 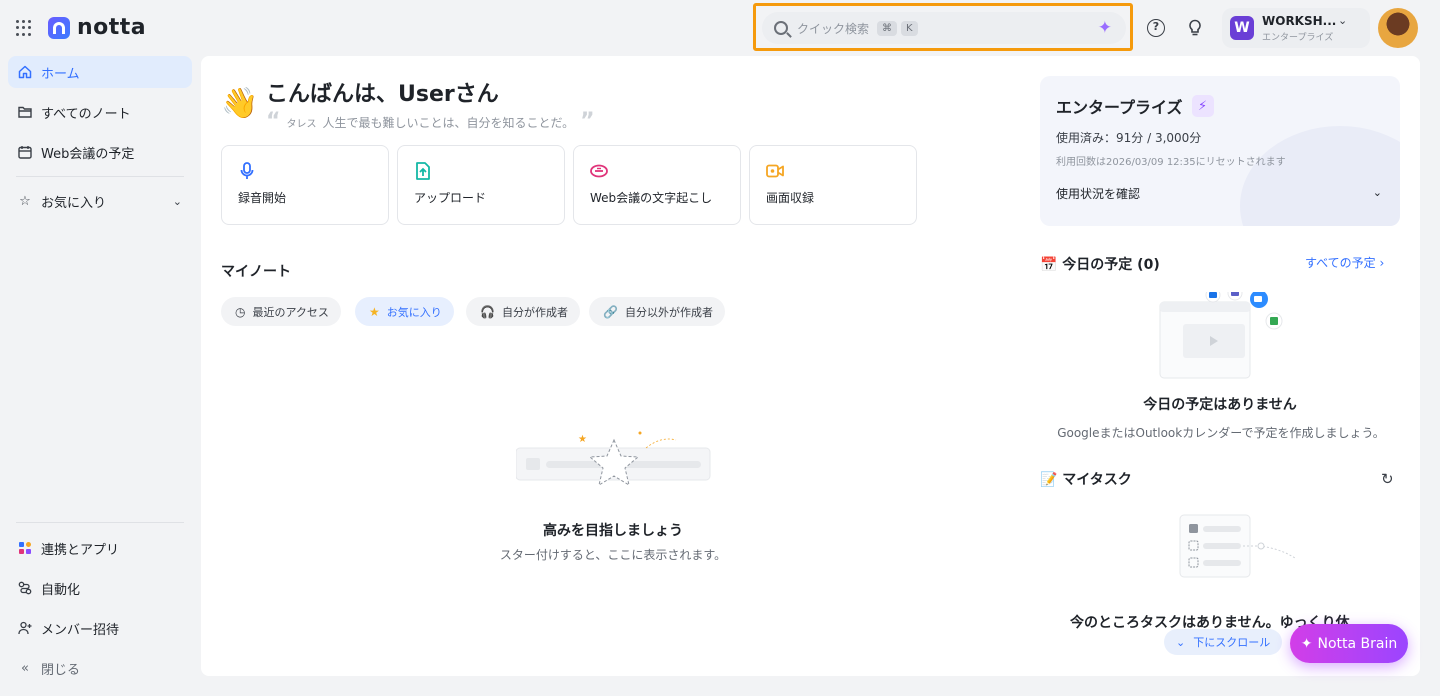 What do you see at coordinates (1220, 193) in the screenshot?
I see `usage-check-link: 使用状況を確認` at bounding box center [1220, 193].